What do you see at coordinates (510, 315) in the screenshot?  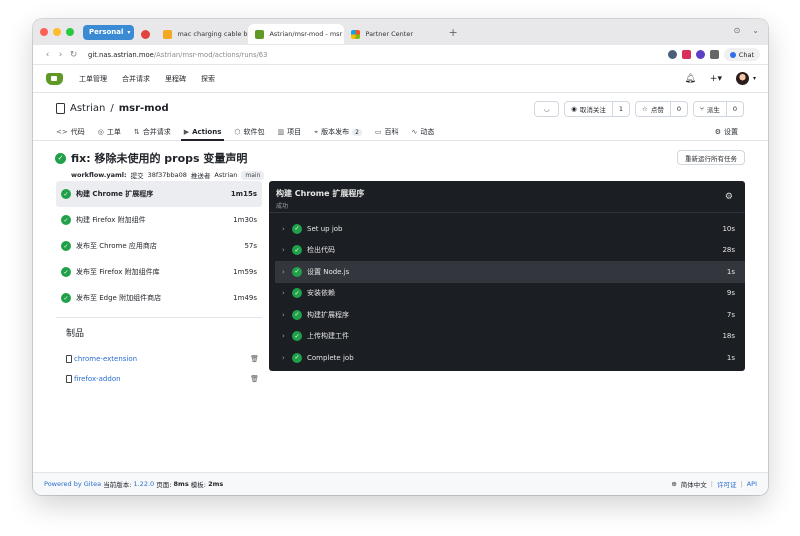 I see `step-row: › ✓ 构建扩展程序 7s` at bounding box center [510, 315].